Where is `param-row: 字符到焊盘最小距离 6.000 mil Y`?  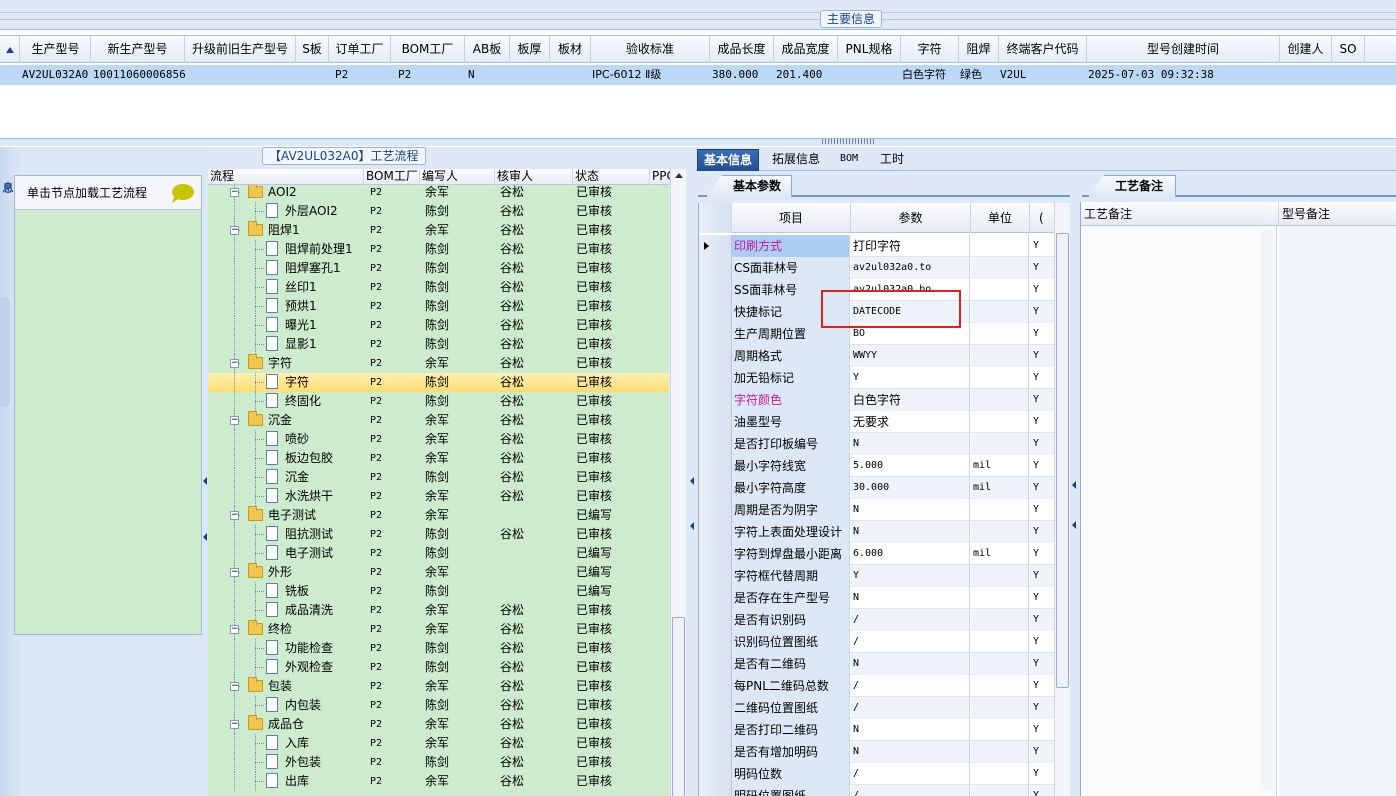 param-row: 字符到焊盘最小距离 6.000 mil Y is located at coordinates (876, 554).